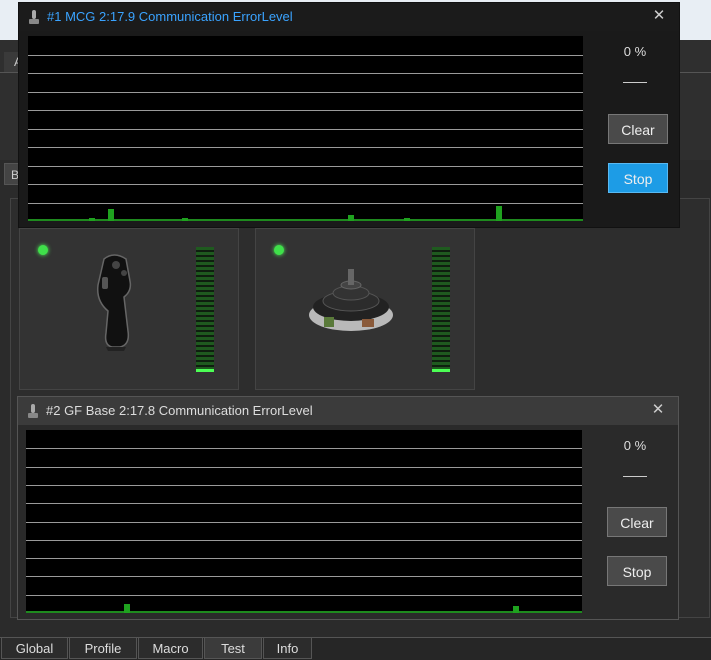 The height and width of the screenshot is (660, 711). Describe the element at coordinates (170, 16) in the screenshot. I see `window-title: #1 MCG 2:17.9 Communication ErrorLevel` at that location.